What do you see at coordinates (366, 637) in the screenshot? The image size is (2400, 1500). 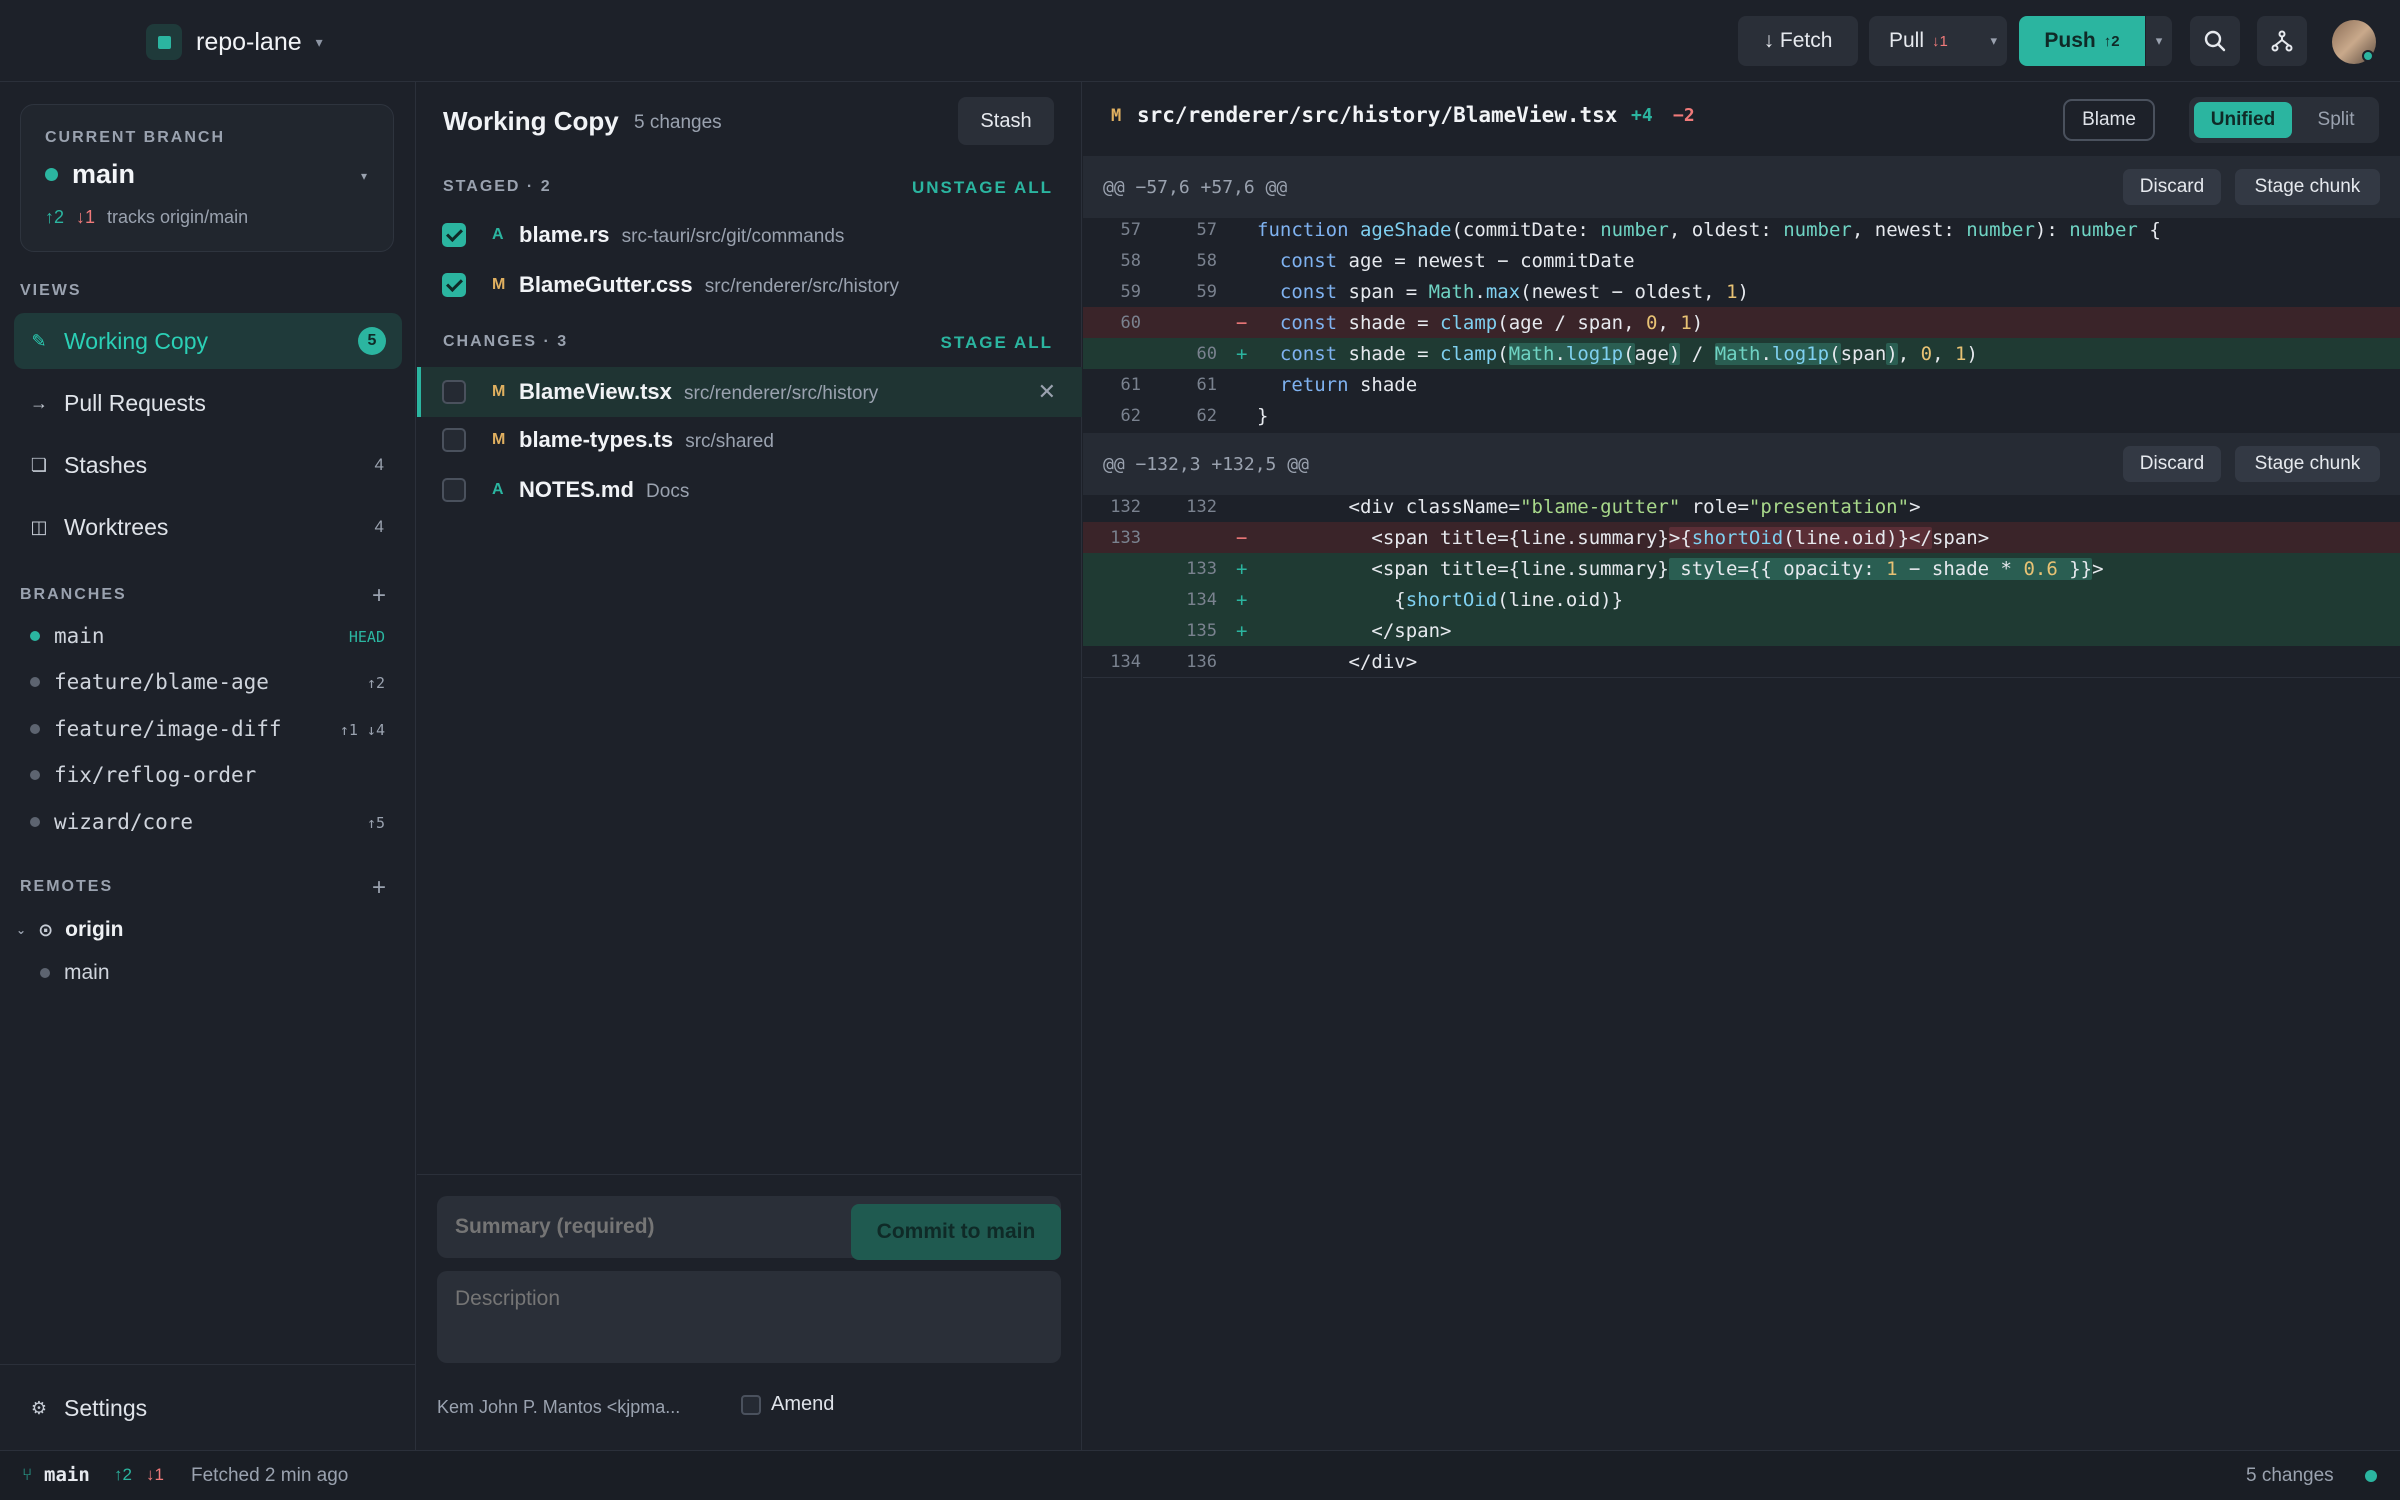 I see `head-badge: HEAD` at bounding box center [366, 637].